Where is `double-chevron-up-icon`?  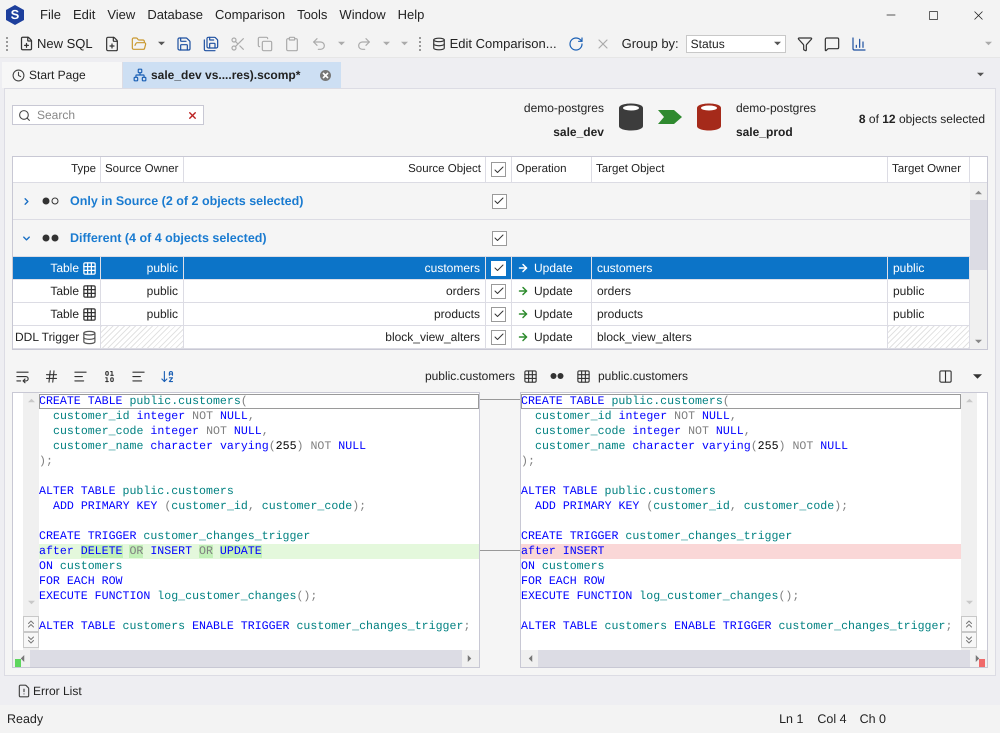
double-chevron-up-icon is located at coordinates (31, 624).